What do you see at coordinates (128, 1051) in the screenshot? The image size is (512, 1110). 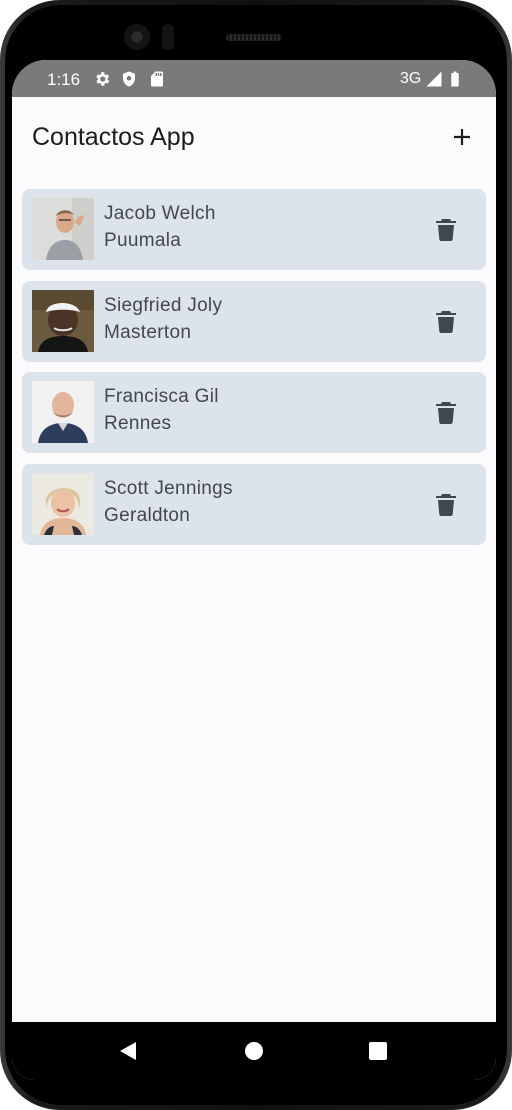 I see `back-icon` at bounding box center [128, 1051].